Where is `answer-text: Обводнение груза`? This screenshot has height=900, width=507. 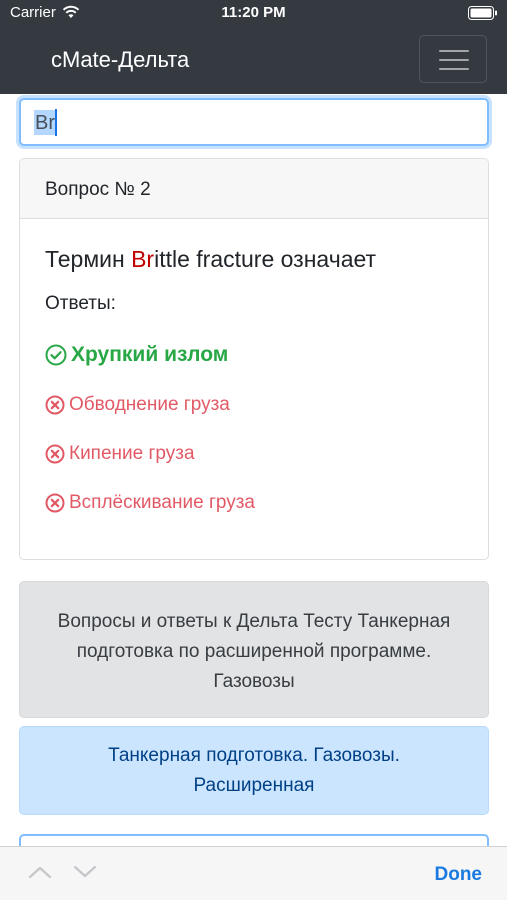
answer-text: Обводнение груза is located at coordinates (149, 404).